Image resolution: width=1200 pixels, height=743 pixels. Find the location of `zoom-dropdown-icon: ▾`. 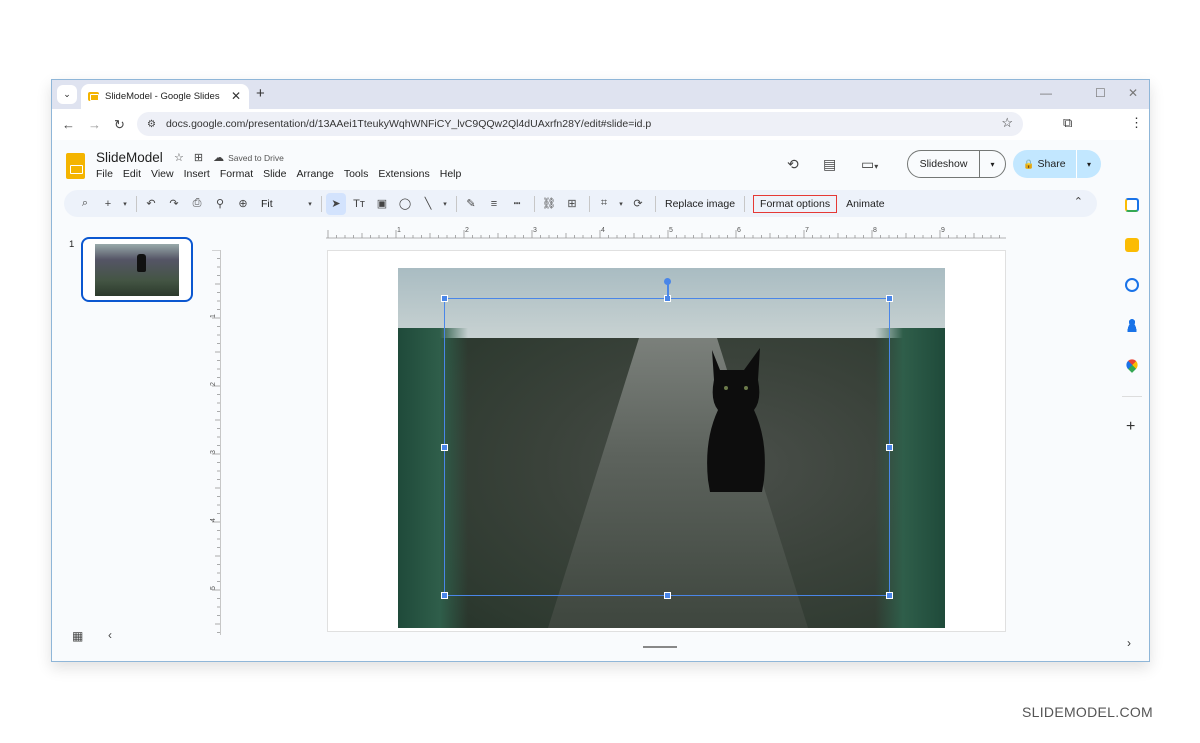

zoom-dropdown-icon: ▾ is located at coordinates (310, 204).